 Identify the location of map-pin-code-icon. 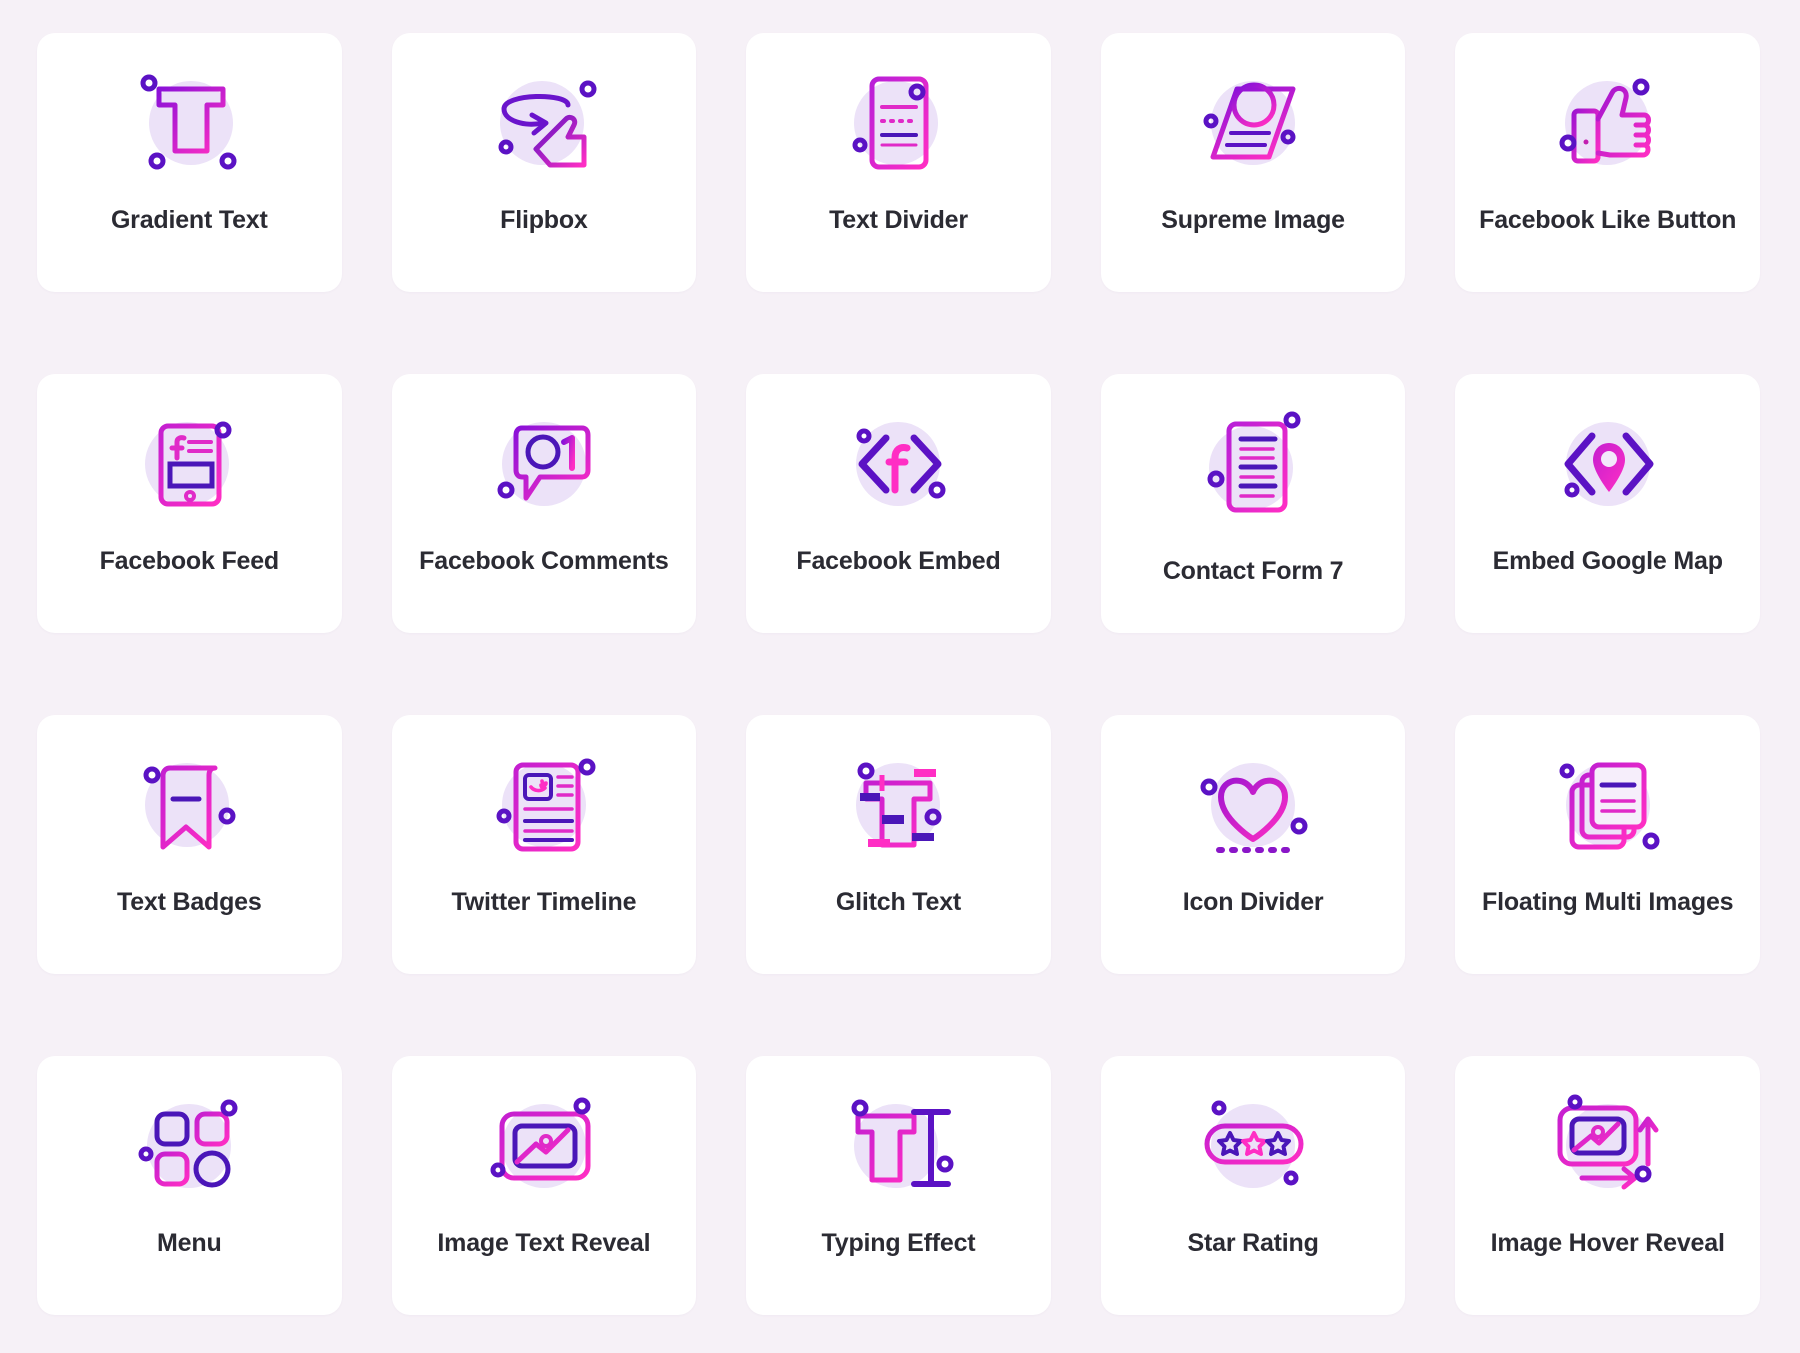
(1608, 466).